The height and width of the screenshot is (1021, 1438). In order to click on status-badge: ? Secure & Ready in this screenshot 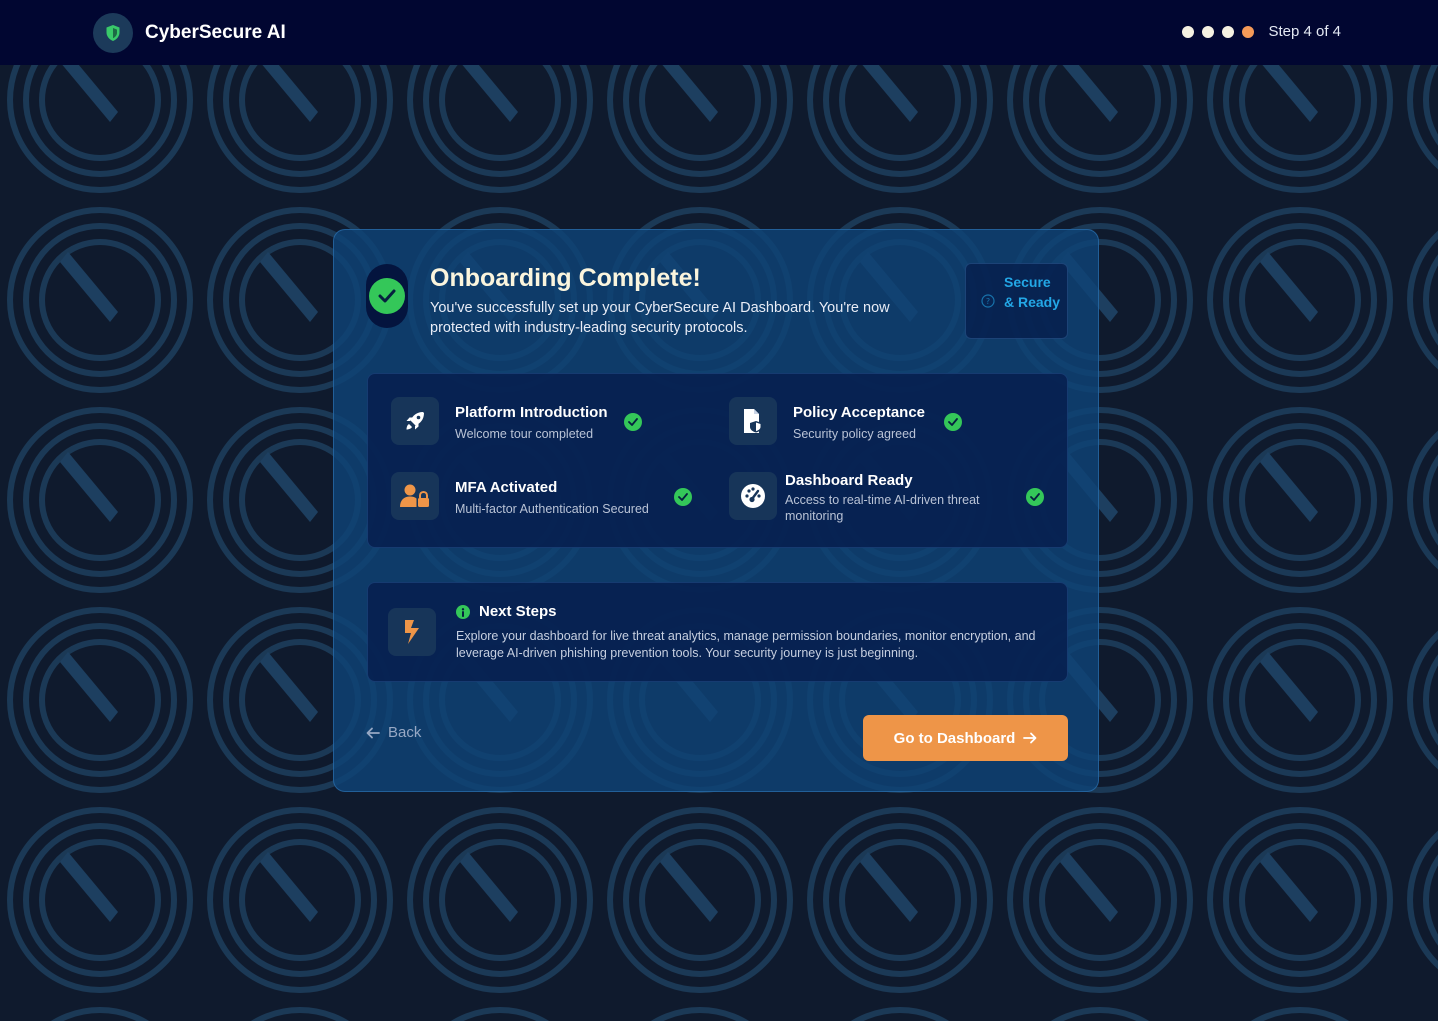, I will do `click(1016, 301)`.